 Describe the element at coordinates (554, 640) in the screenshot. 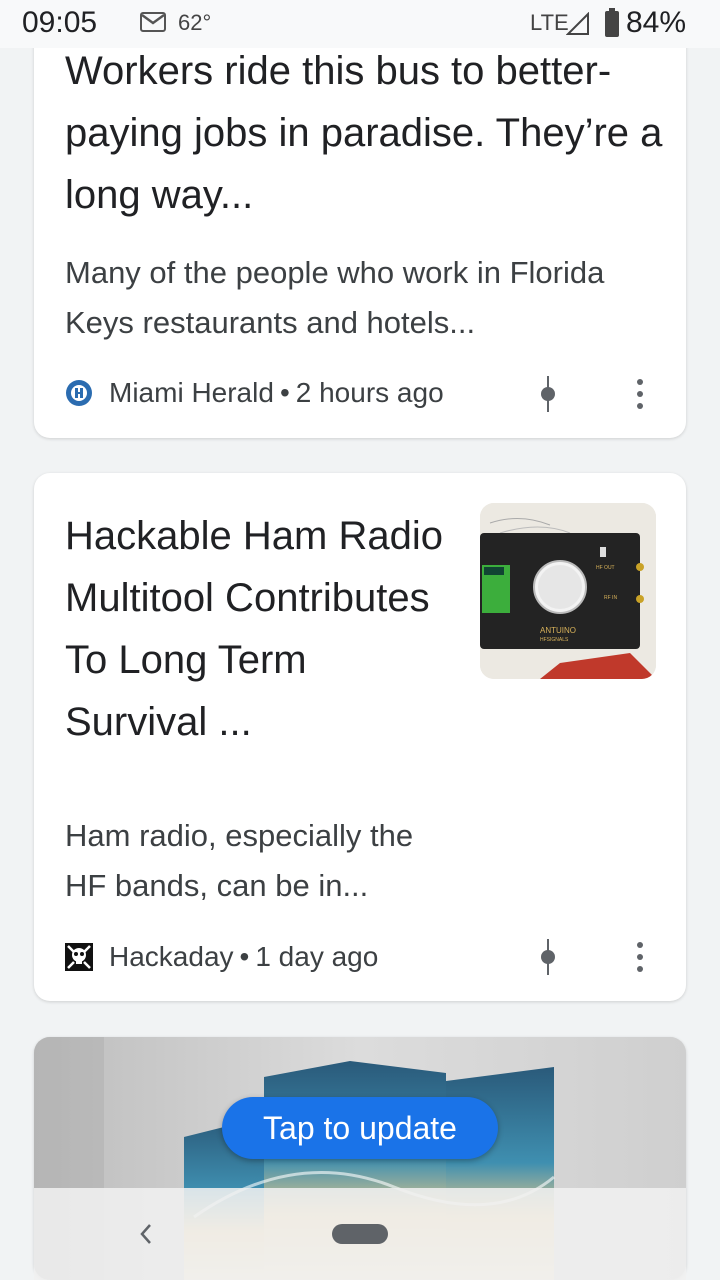

I see `thumbnail-sub-text: HFSIGNALS` at that location.